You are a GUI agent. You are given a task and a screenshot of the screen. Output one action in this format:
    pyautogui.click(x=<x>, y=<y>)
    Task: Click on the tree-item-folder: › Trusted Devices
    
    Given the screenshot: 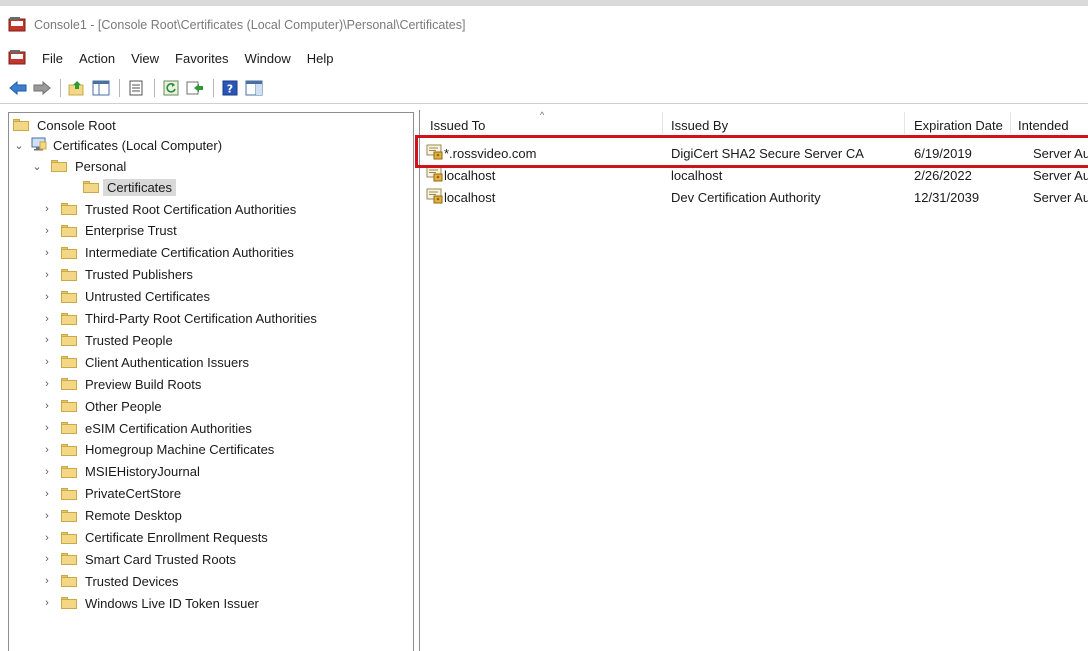 What is the action you would take?
    pyautogui.click(x=109, y=581)
    